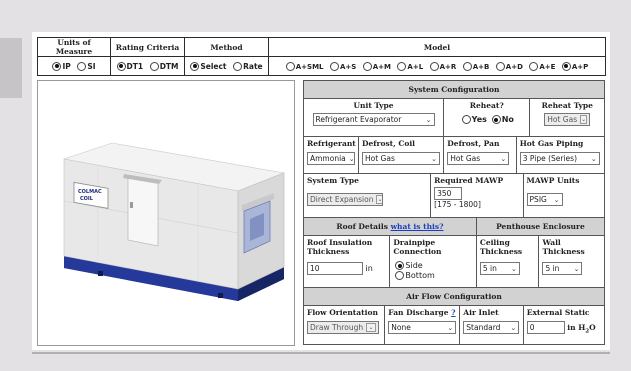  Describe the element at coordinates (328, 158) in the screenshot. I see `refrigerant-value: Ammonia` at that location.